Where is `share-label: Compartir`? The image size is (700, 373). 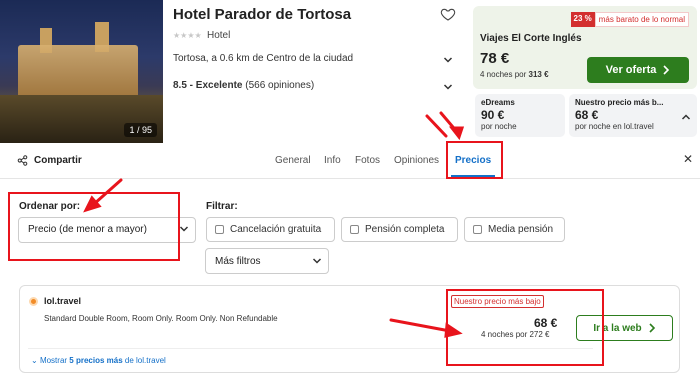
share-label: Compartir is located at coordinates (58, 160).